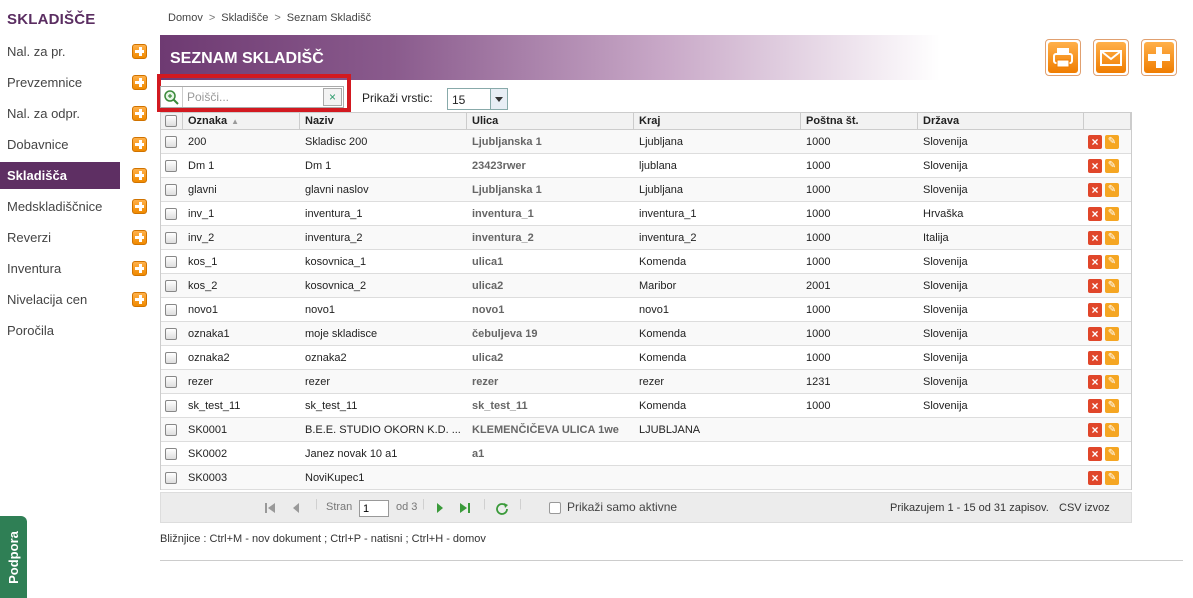  What do you see at coordinates (60, 175) in the screenshot?
I see `sidebar-item: Skladišča` at bounding box center [60, 175].